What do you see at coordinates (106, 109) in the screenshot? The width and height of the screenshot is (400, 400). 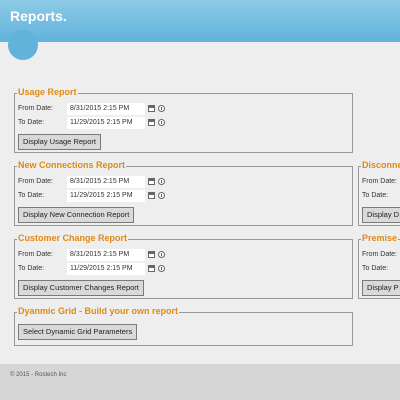 I see `usage-from-date-input` at bounding box center [106, 109].